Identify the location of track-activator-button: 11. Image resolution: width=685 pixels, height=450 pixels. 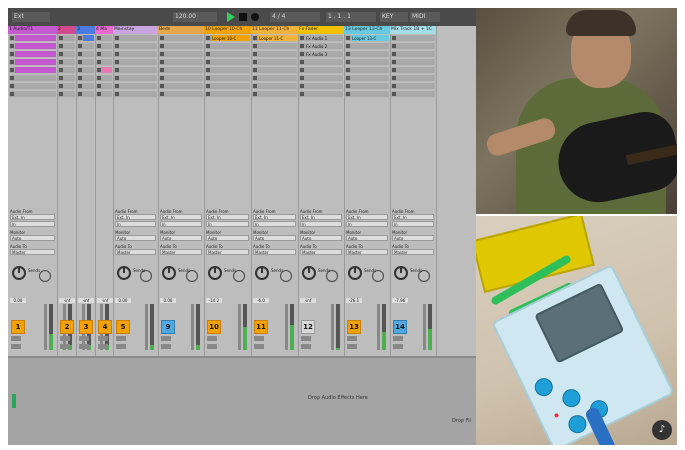
(261, 327).